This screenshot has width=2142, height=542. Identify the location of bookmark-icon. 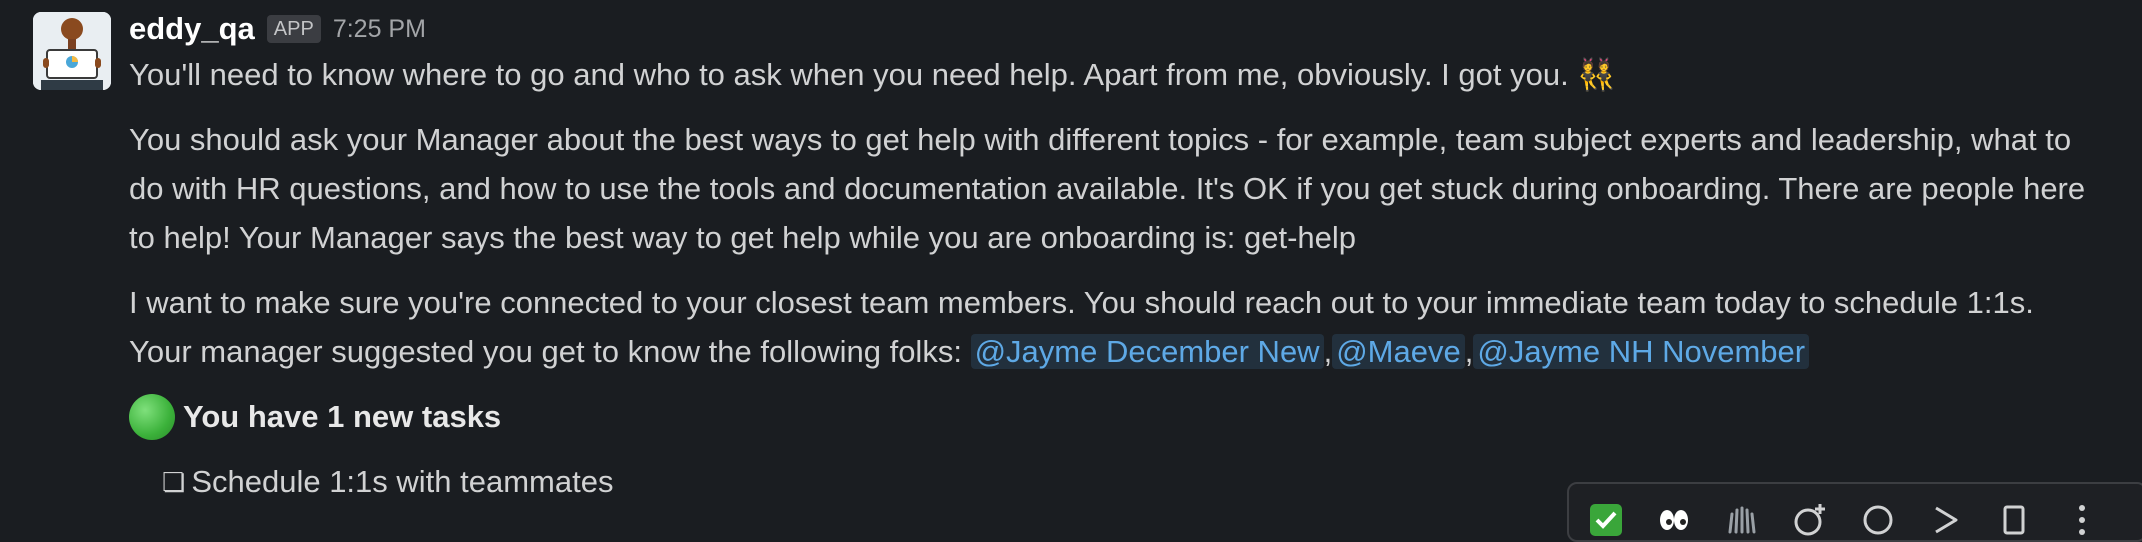
(2014, 520).